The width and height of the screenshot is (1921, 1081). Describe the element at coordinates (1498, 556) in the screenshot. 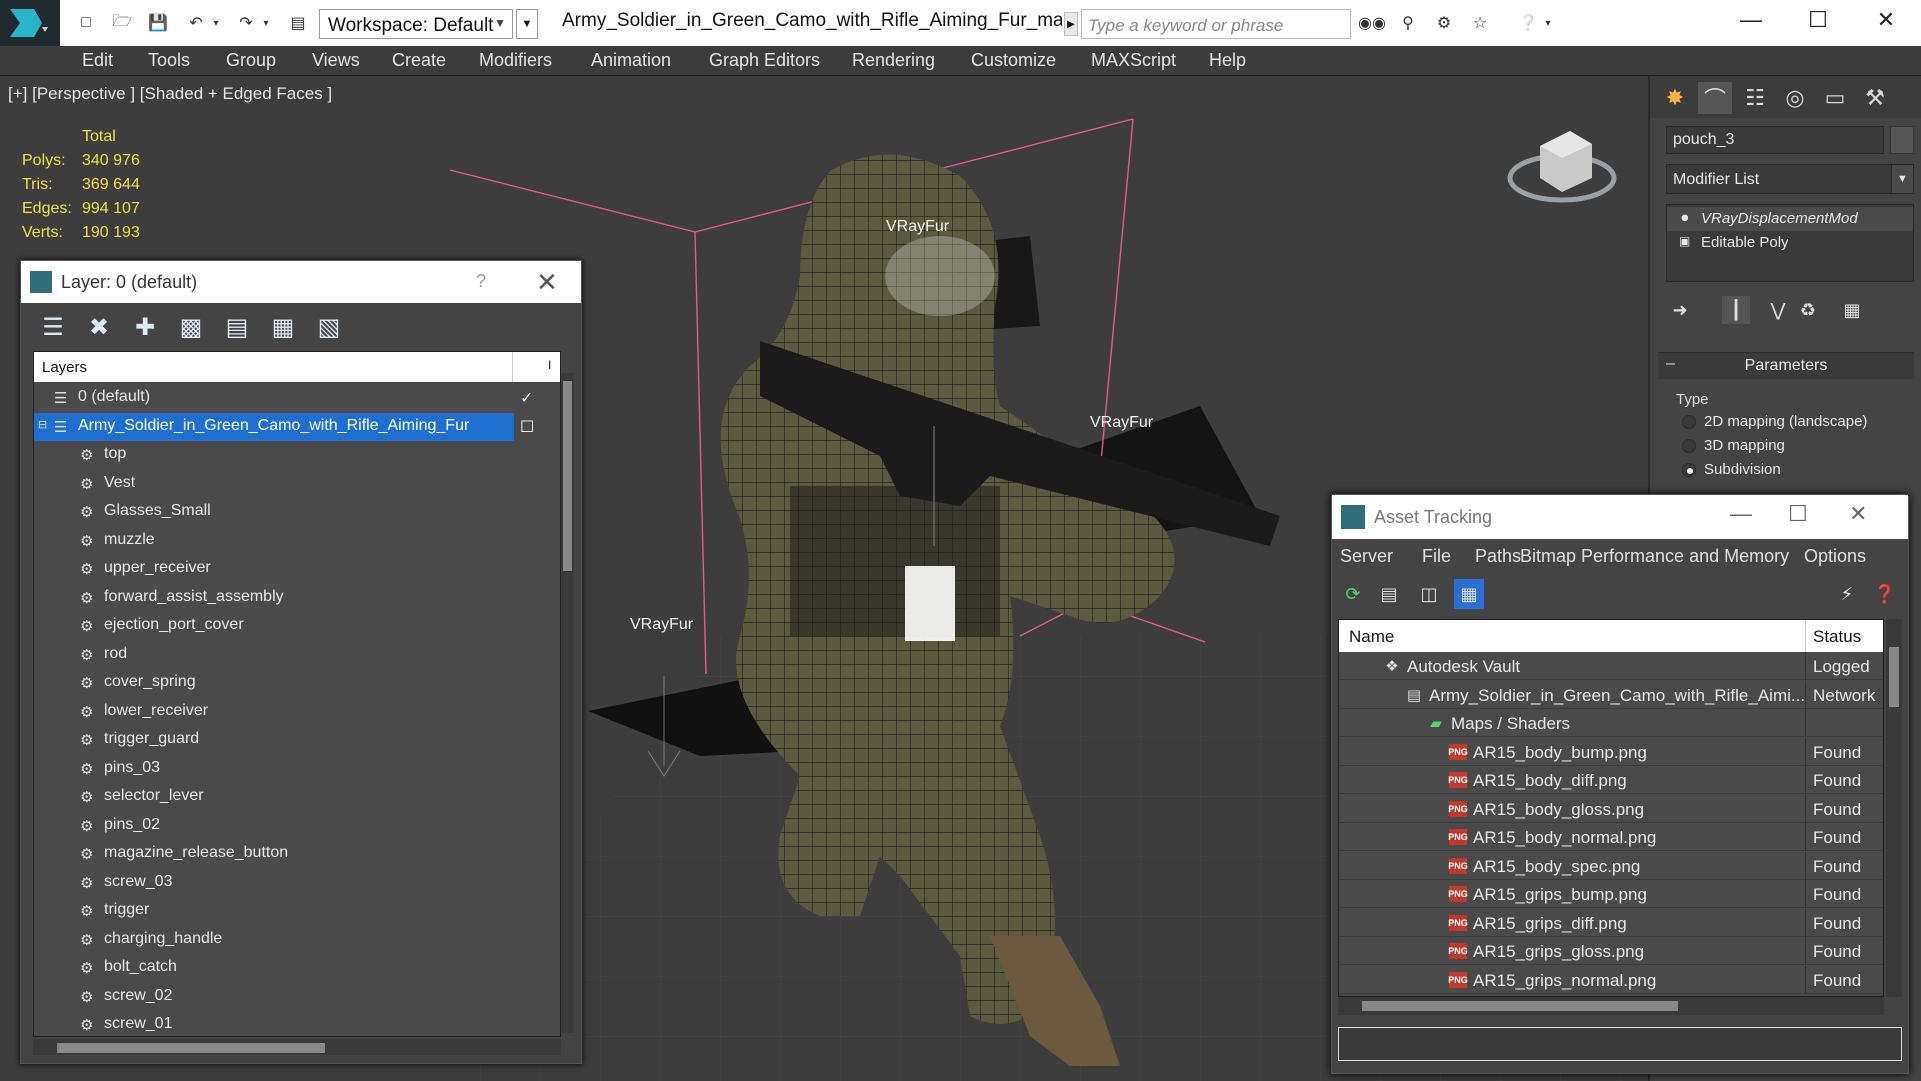

I see `asset-menu-paths: Paths` at that location.